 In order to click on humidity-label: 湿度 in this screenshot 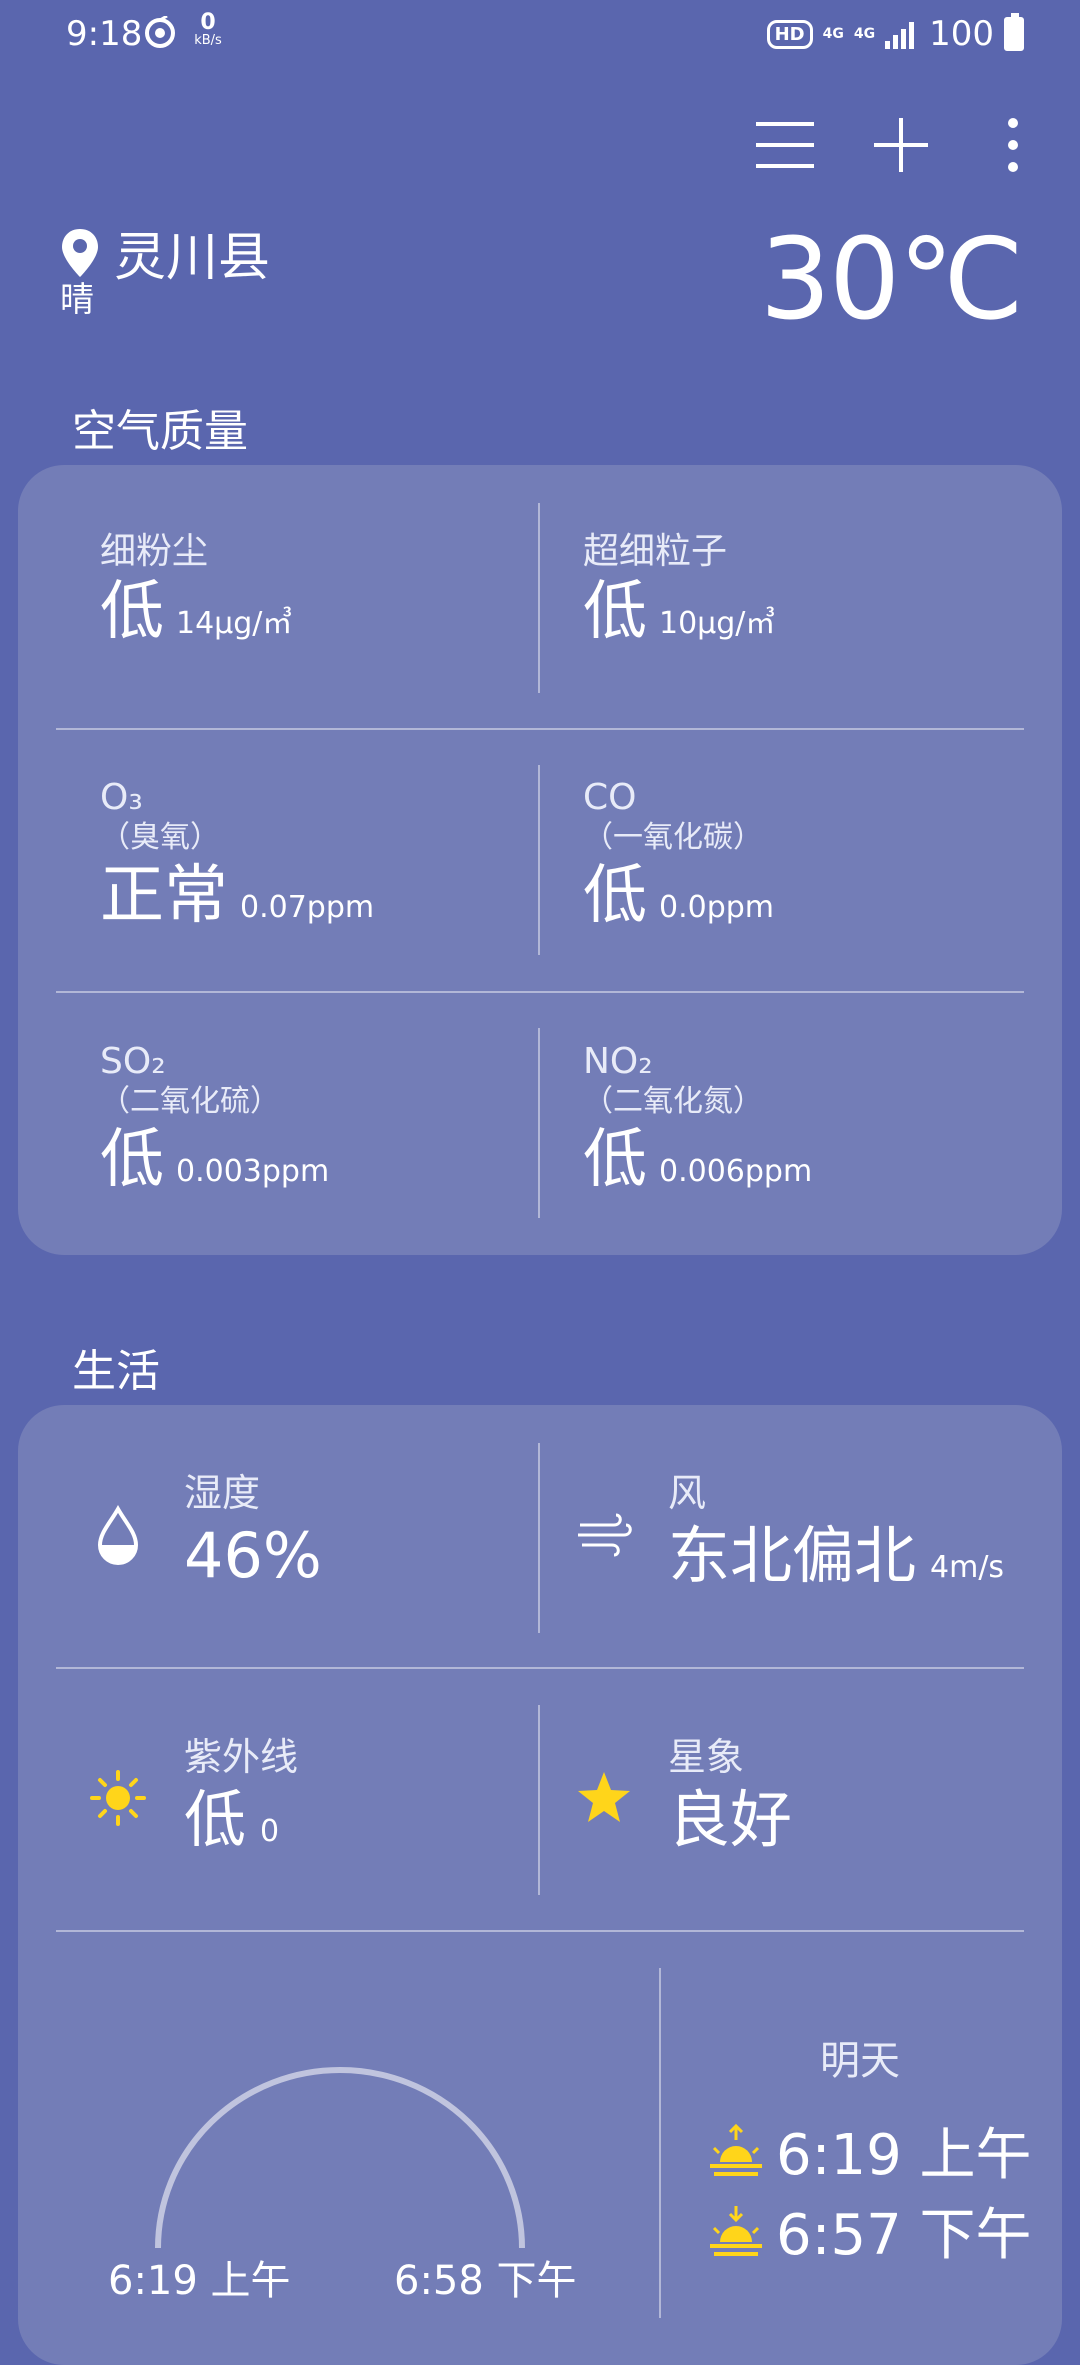, I will do `click(222, 1493)`.